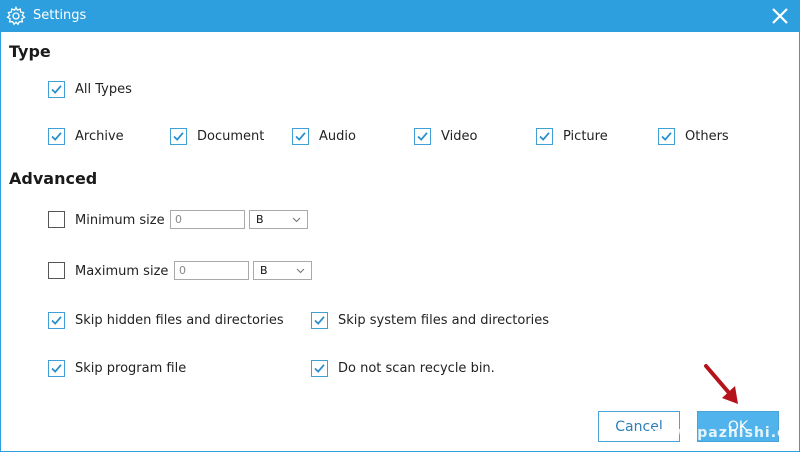 This screenshot has height=452, width=800. I want to click on others-label: Others, so click(707, 136).